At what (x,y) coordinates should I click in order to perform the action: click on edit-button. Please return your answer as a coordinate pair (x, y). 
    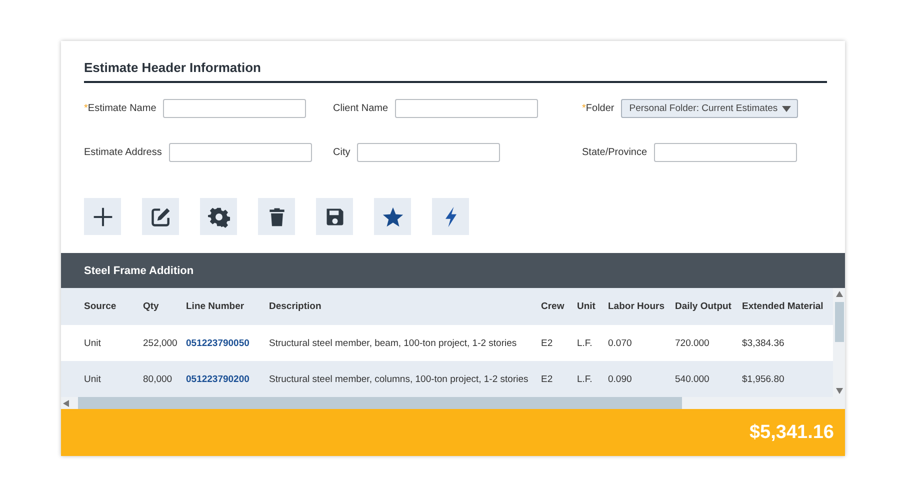
    Looking at the image, I should click on (160, 216).